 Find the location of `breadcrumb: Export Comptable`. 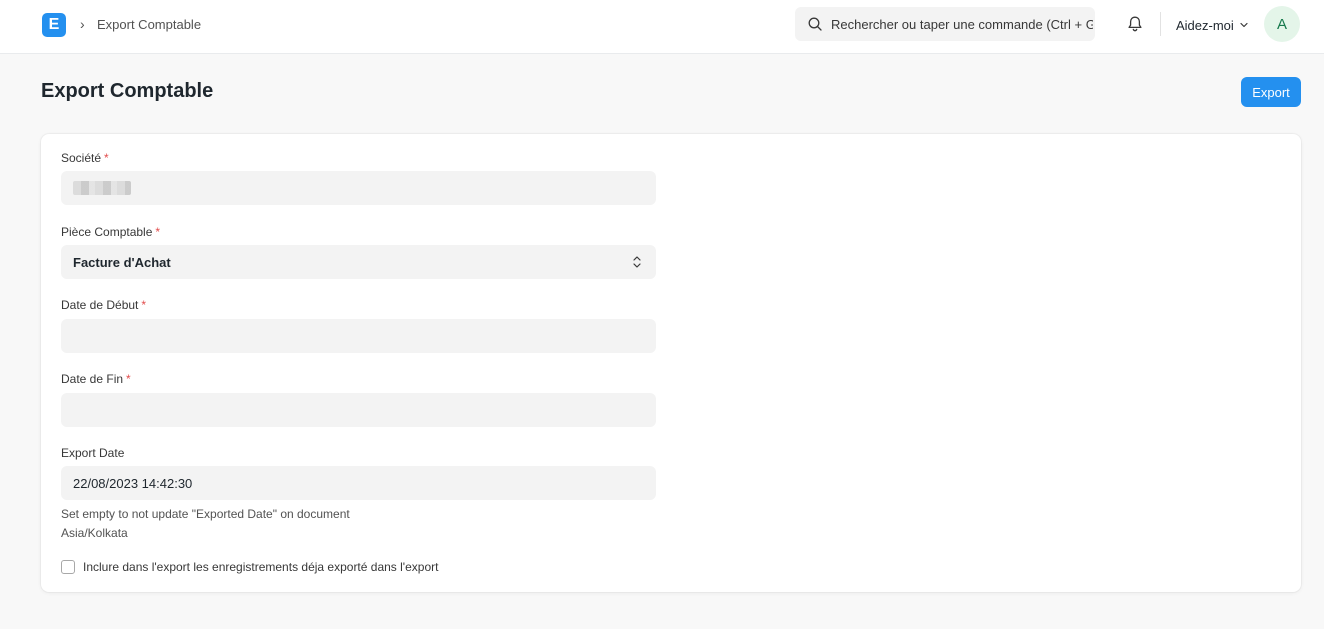

breadcrumb: Export Comptable is located at coordinates (149, 24).